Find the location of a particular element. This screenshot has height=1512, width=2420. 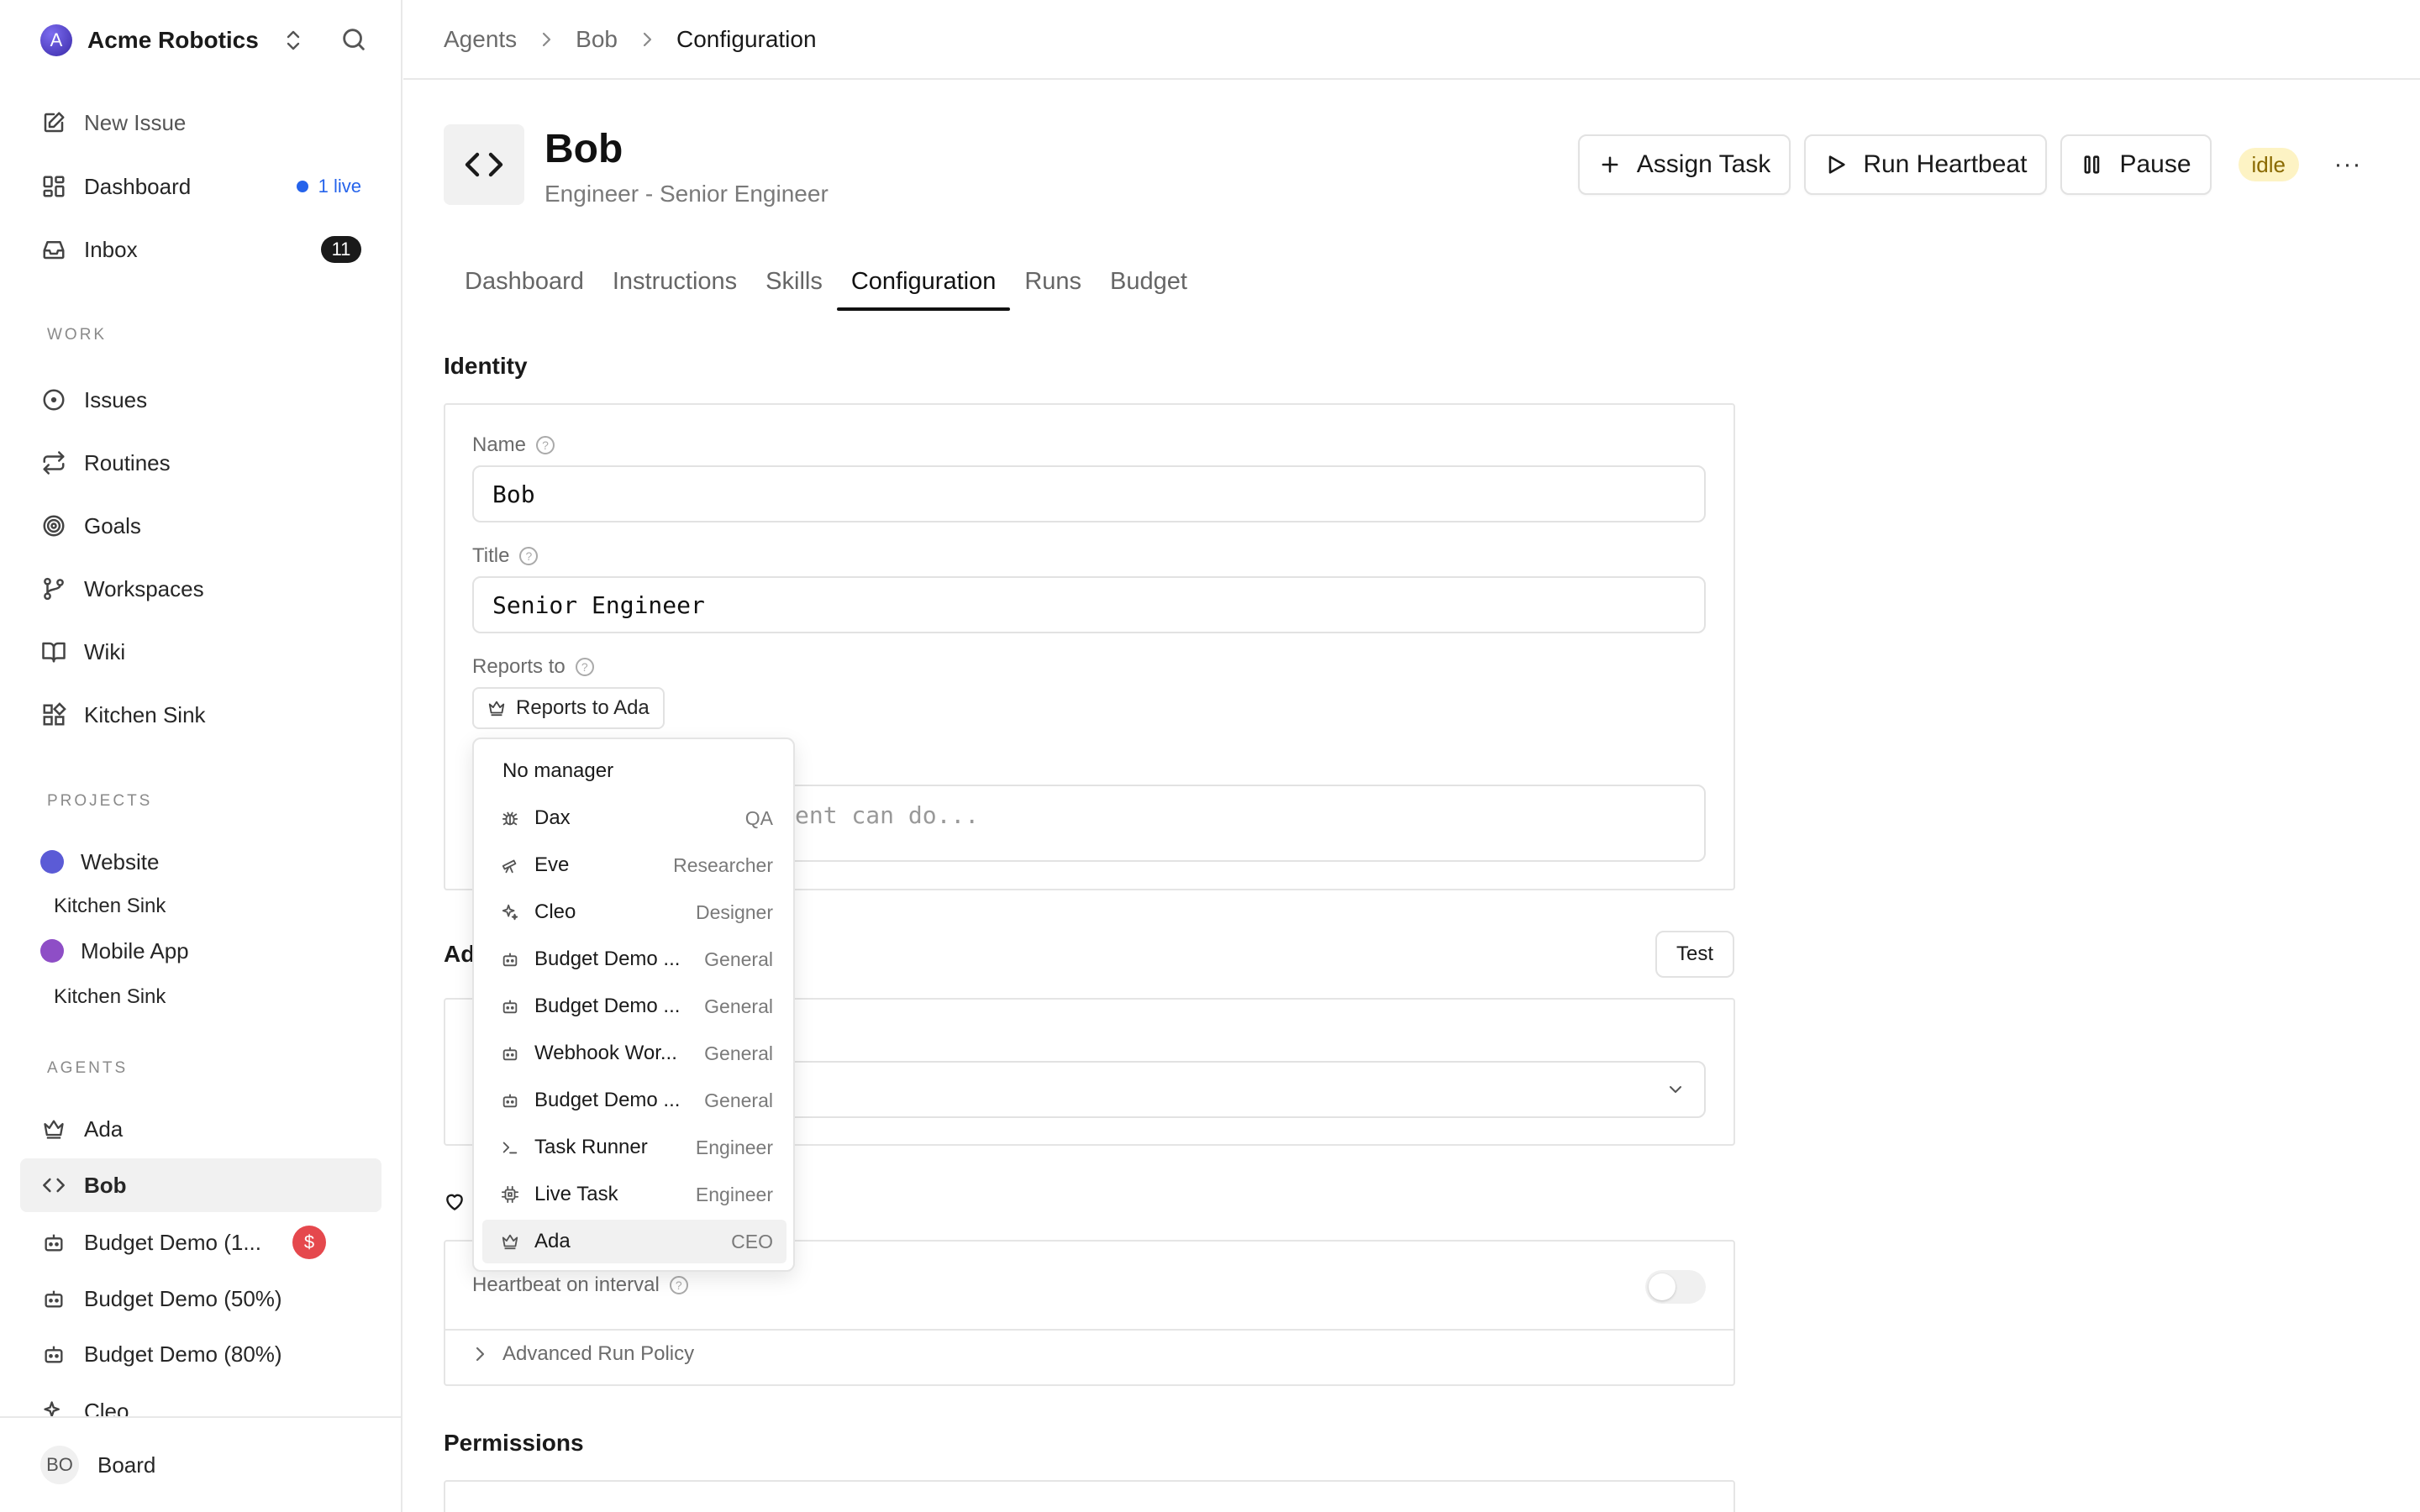

sidebar-item-label: Routines is located at coordinates (128, 462).